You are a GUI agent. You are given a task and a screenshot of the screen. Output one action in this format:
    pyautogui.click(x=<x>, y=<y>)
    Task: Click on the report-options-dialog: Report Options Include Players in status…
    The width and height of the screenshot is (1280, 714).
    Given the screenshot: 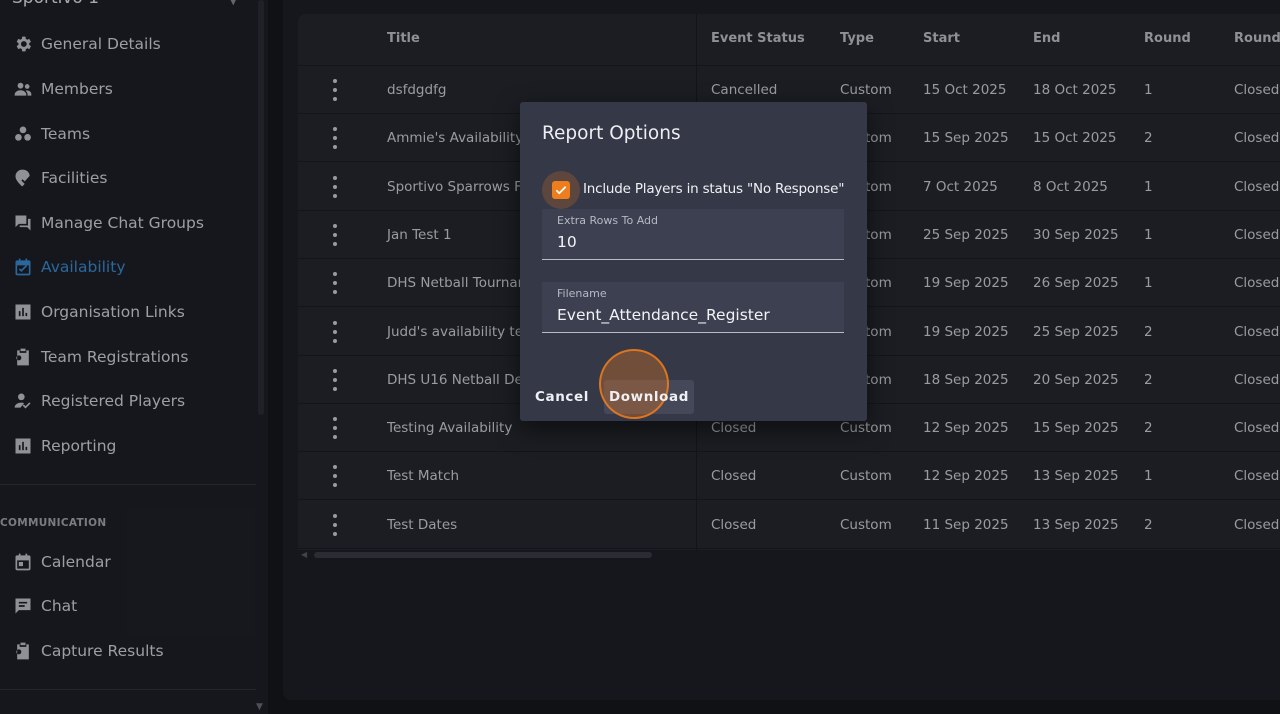 What is the action you would take?
    pyautogui.click(x=693, y=261)
    